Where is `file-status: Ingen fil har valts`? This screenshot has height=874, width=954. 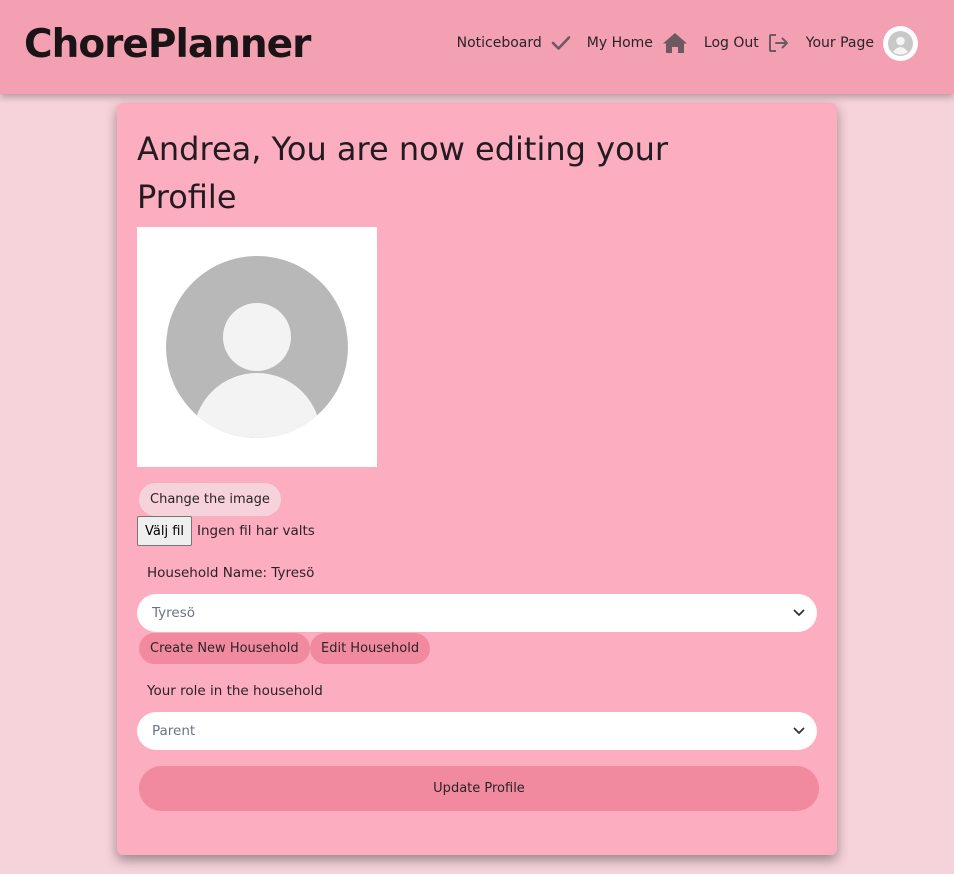
file-status: Ingen fil har valts is located at coordinates (256, 531).